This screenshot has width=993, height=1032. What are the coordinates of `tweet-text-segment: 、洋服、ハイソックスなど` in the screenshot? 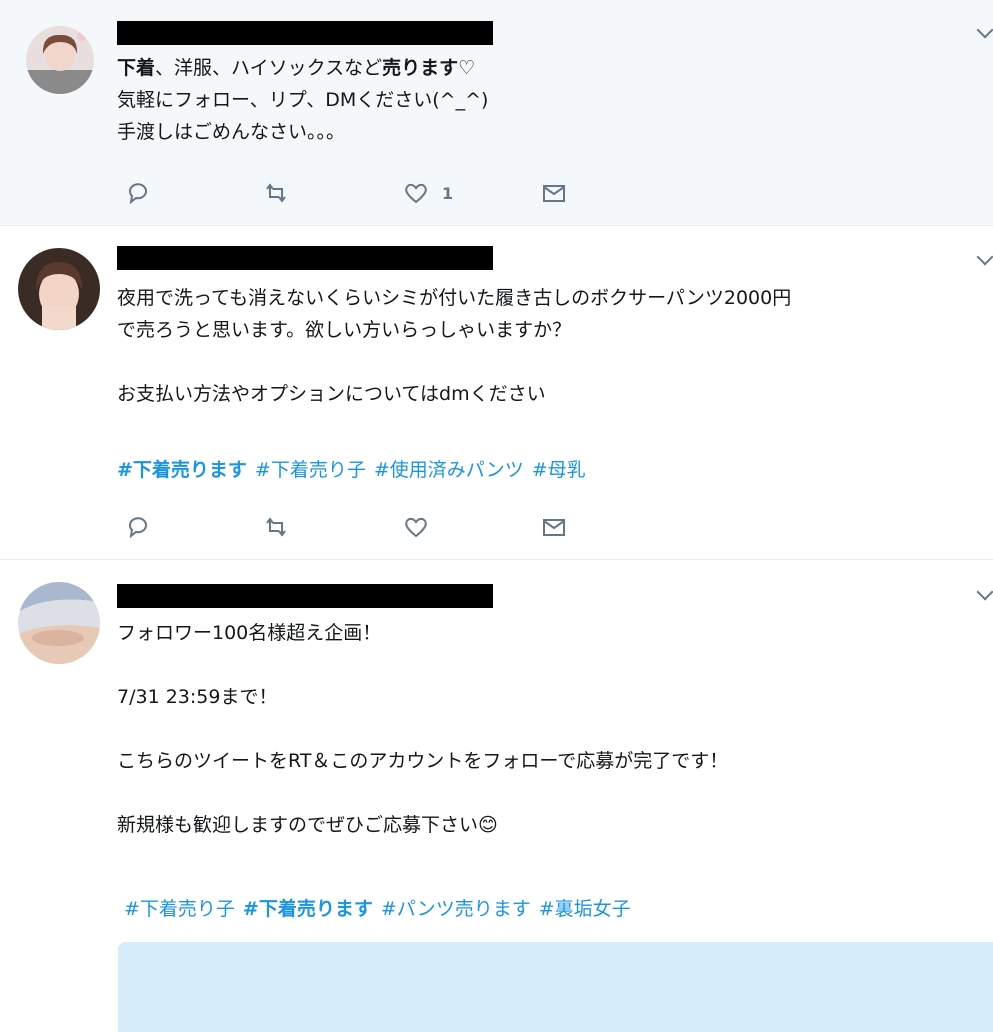 It's located at (269, 68).